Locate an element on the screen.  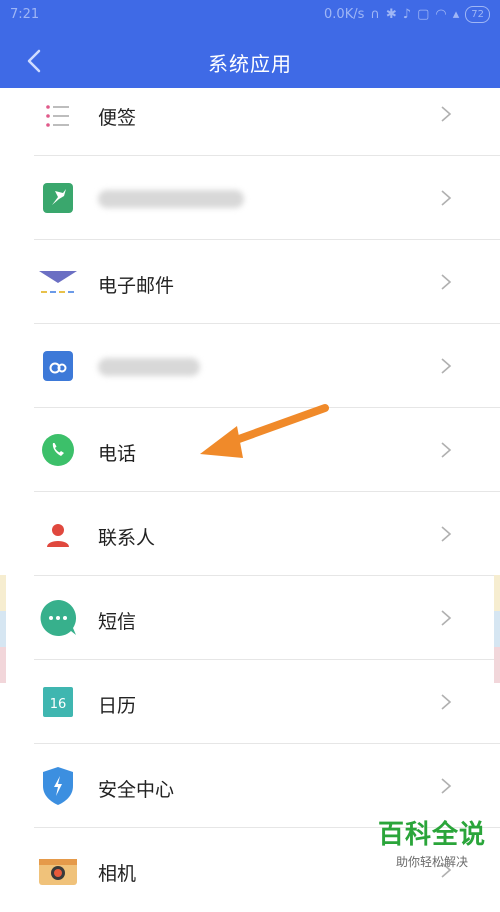
watermark-title: 百科全说 is located at coordinates (431, 835).